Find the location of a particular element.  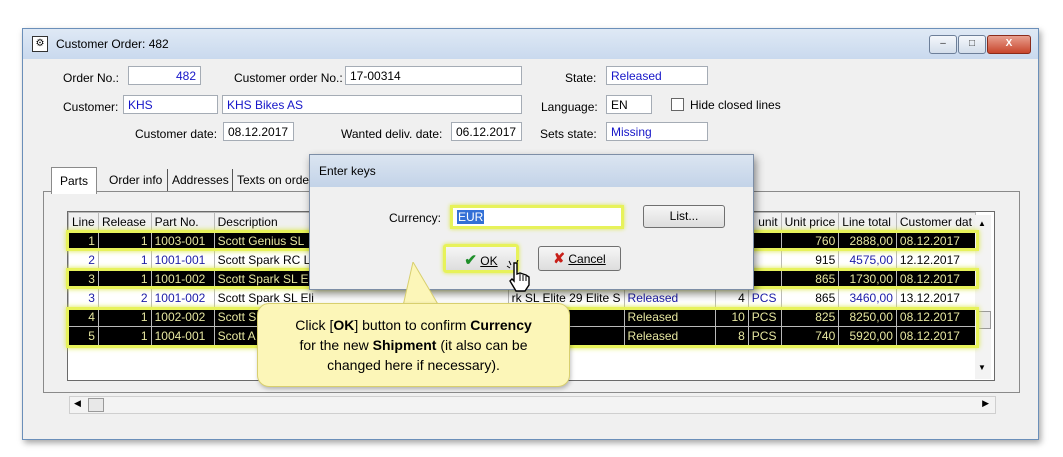

cell-date: 12.12.2017 is located at coordinates (936, 260).